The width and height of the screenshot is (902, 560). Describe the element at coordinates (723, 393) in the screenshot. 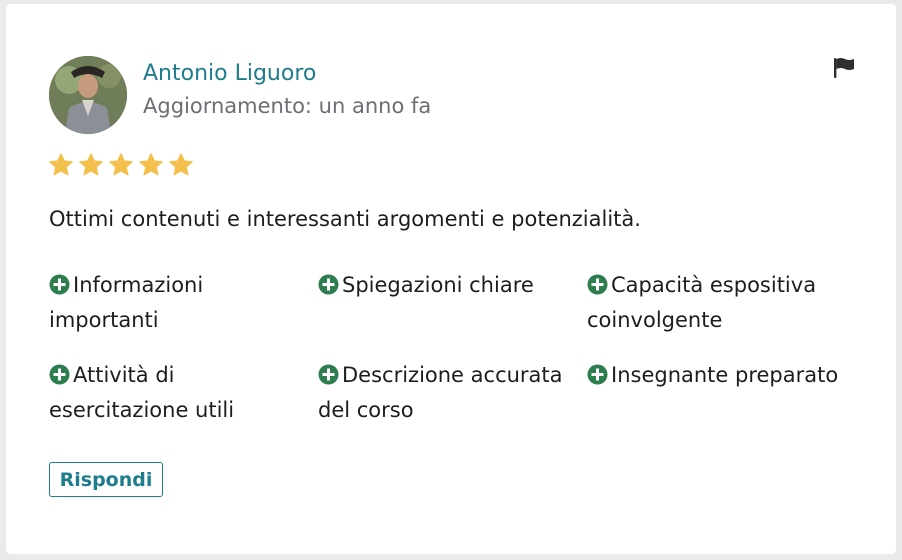

I see `review-tag: Insegnante preparato` at that location.